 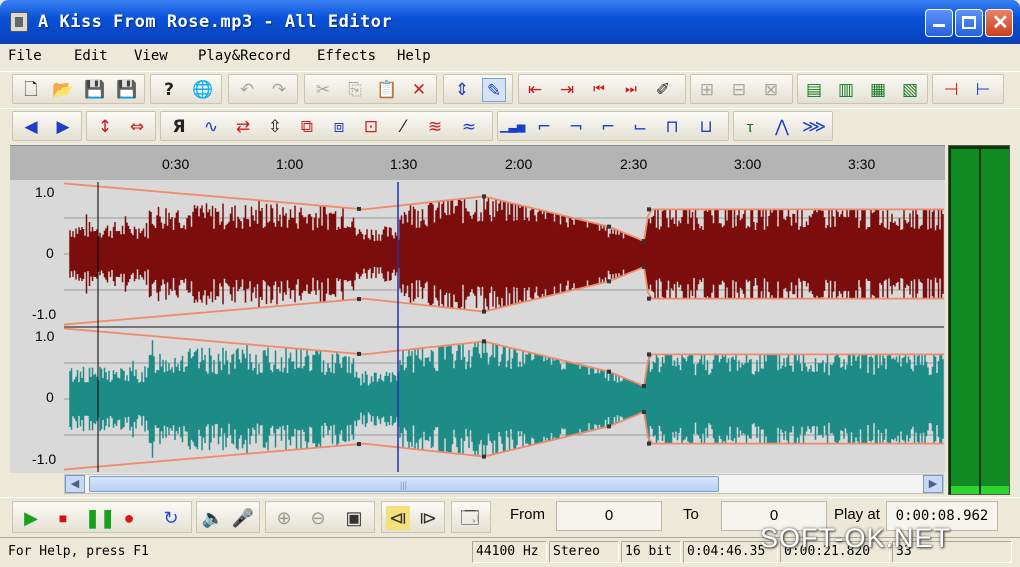 What do you see at coordinates (346, 56) in the screenshot?
I see `menu-effects: Effects` at bounding box center [346, 56].